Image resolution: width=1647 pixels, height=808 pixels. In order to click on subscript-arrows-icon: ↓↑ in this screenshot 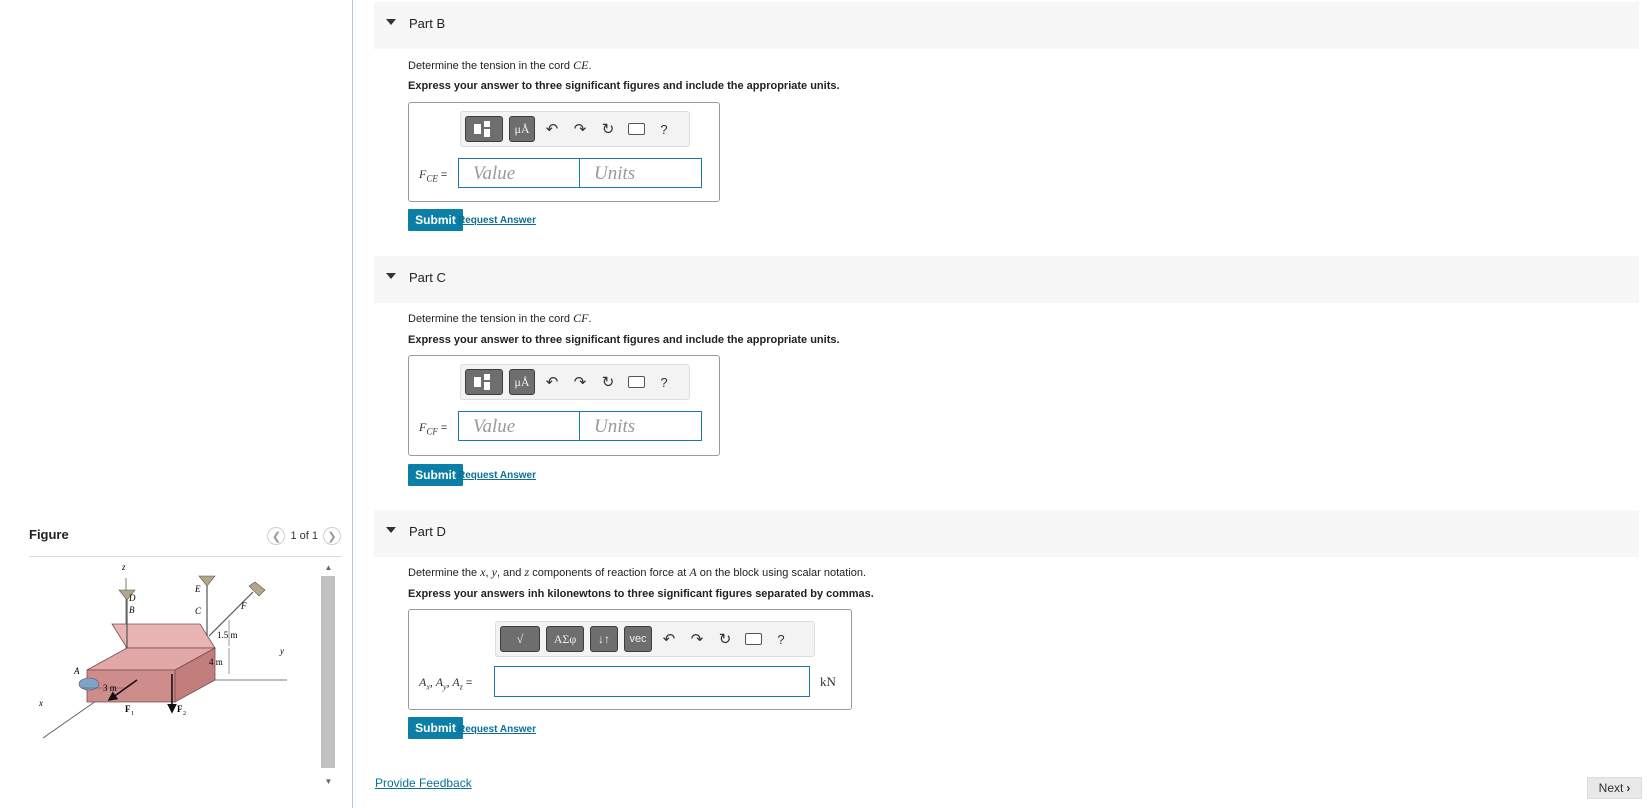, I will do `click(604, 639)`.